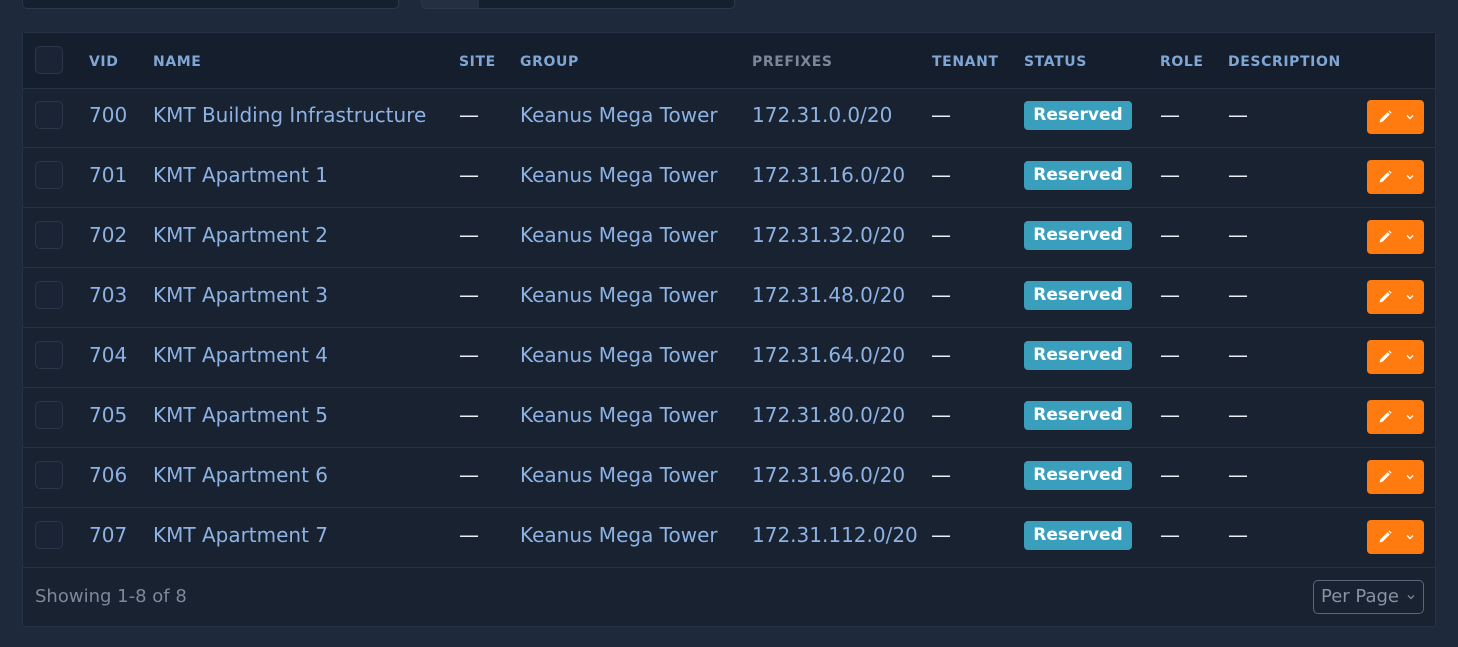  Describe the element at coordinates (828, 475) in the screenshot. I see `prefix-link: 172.31.96.0/20` at that location.